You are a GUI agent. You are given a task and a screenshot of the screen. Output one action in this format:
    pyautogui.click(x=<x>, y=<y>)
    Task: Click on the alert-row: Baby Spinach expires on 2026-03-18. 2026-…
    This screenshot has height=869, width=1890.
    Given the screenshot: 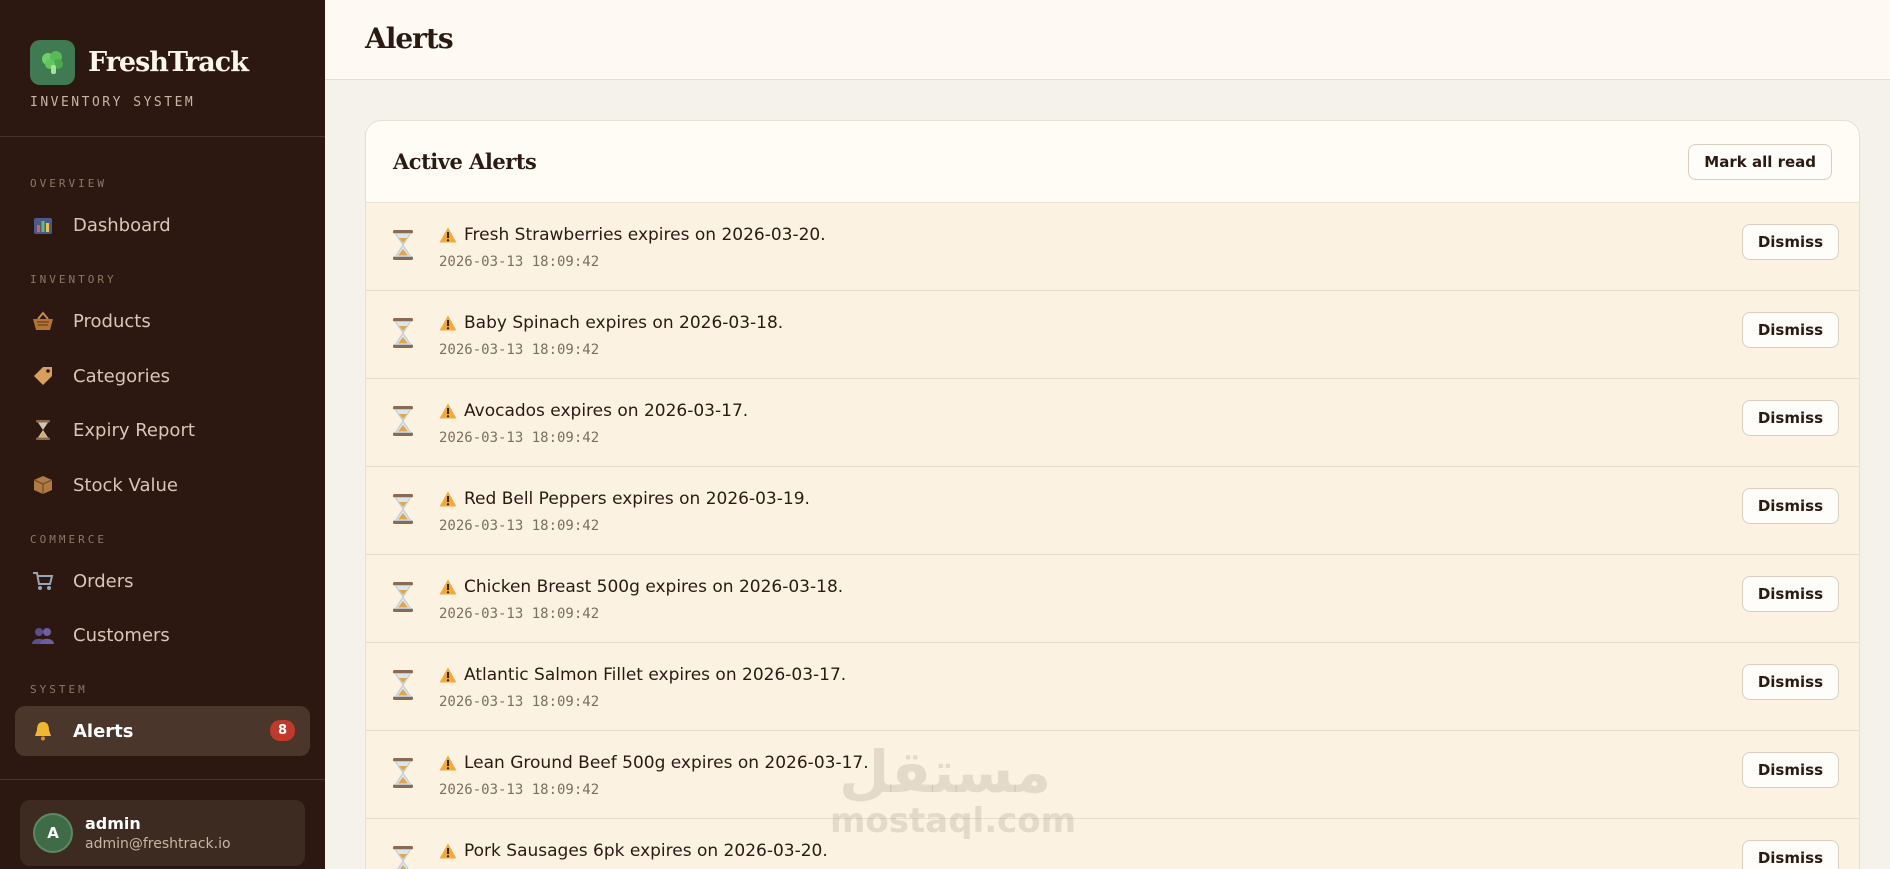 What is the action you would take?
    pyautogui.click(x=1112, y=335)
    